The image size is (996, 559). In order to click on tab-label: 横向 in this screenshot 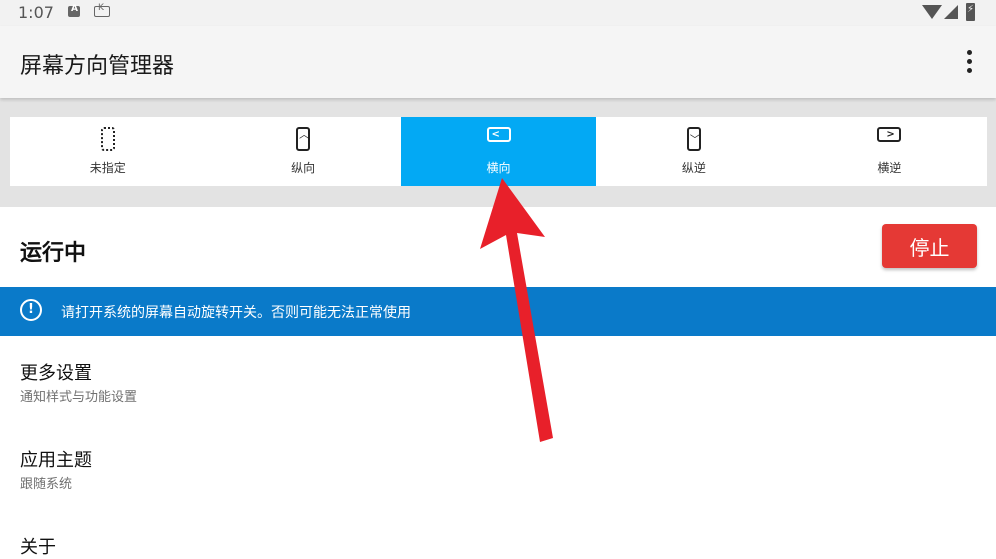, I will do `click(498, 168)`.